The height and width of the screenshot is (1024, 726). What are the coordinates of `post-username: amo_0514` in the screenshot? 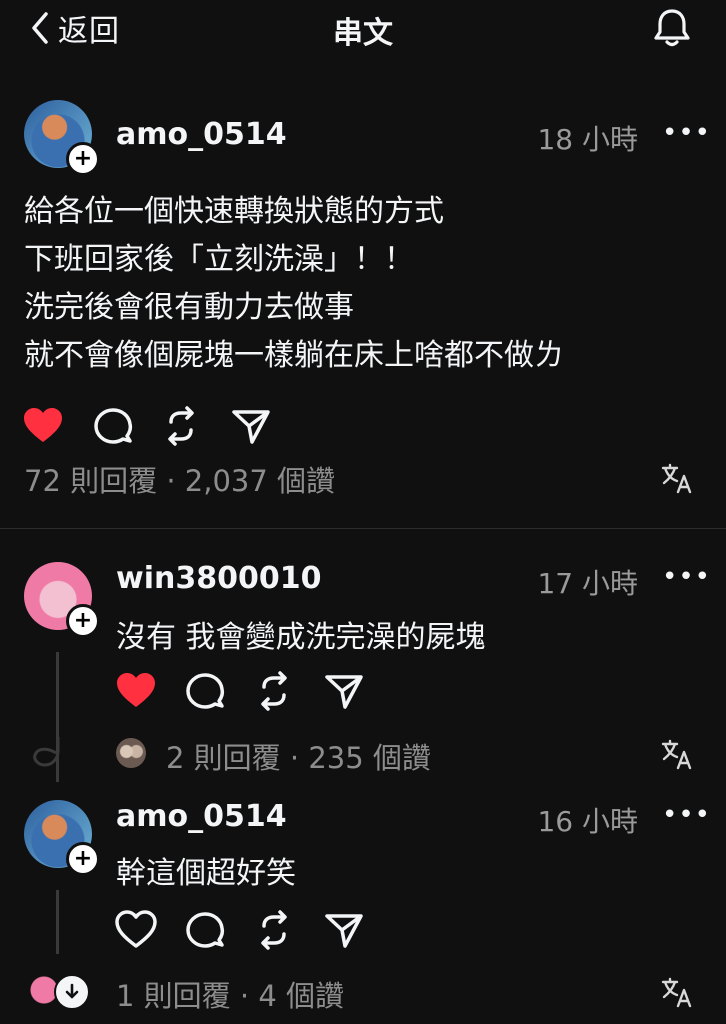 It's located at (201, 134).